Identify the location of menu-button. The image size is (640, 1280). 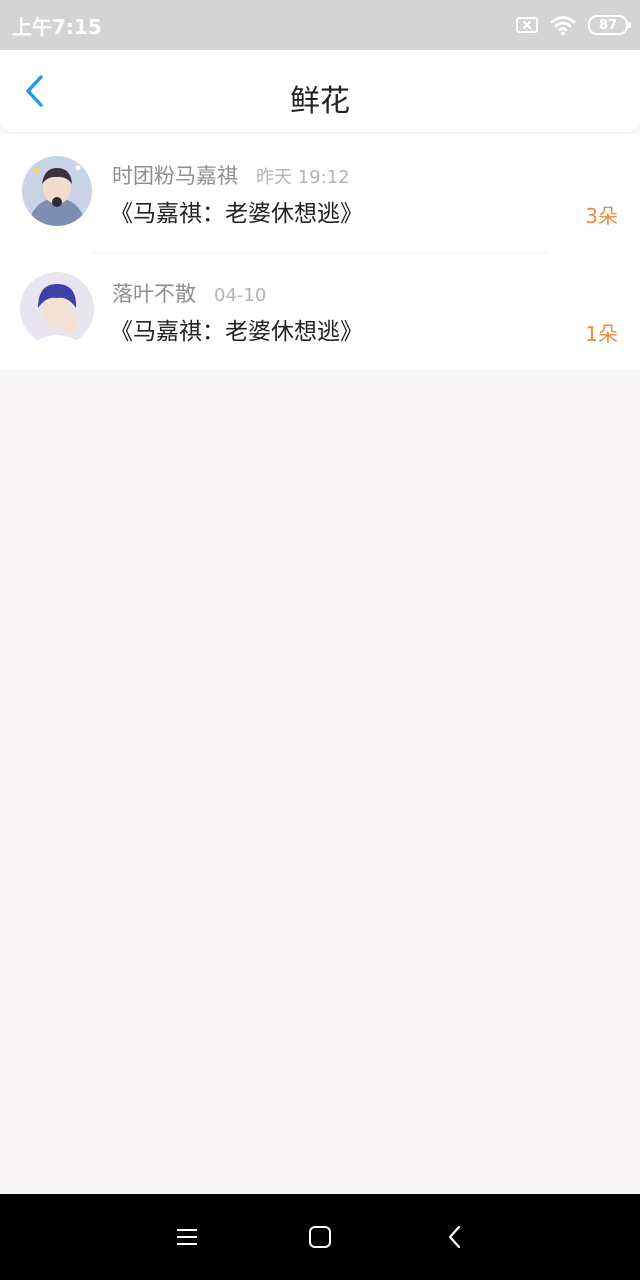
(187, 1237).